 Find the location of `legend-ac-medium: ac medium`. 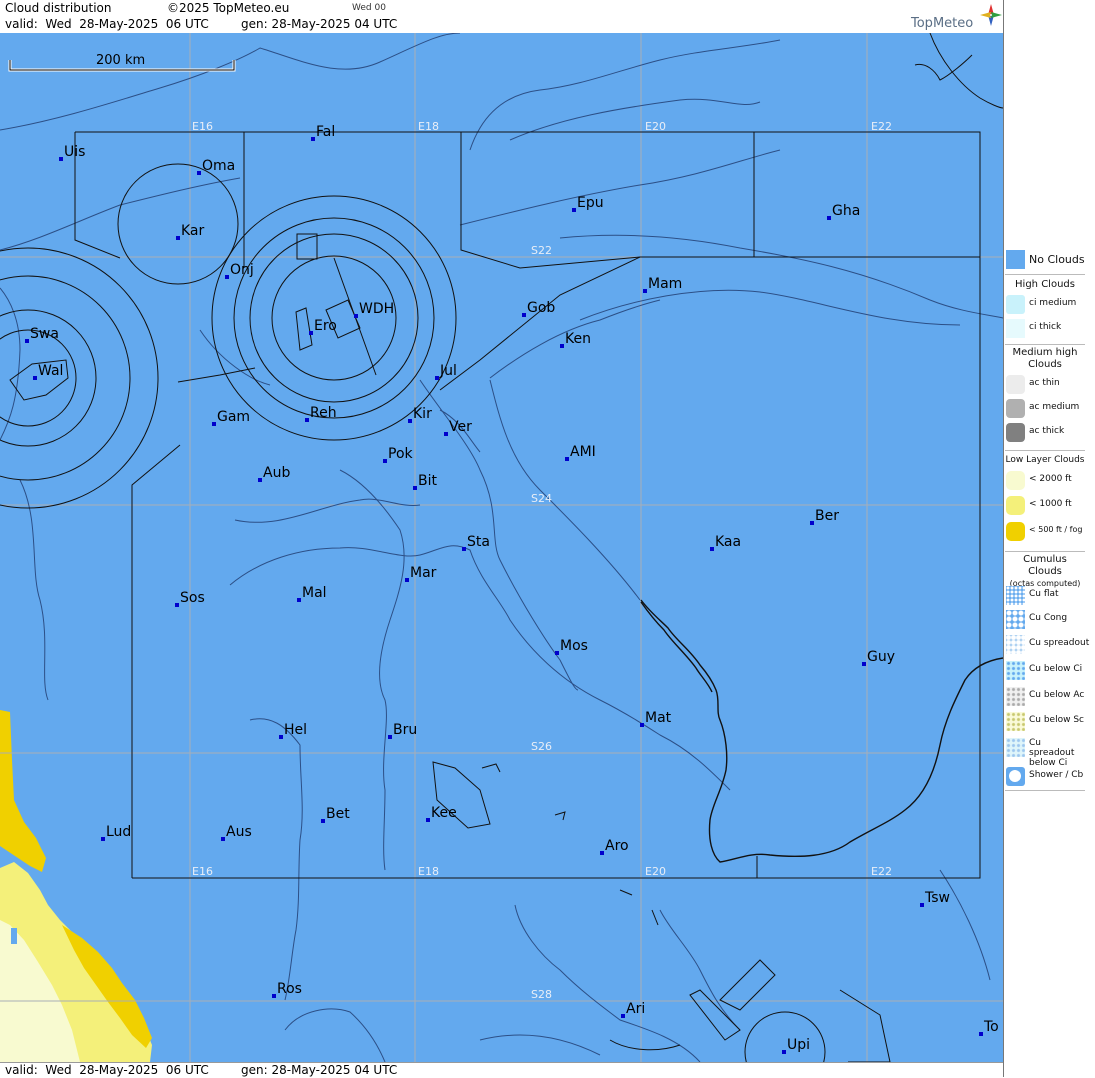

legend-ac-medium: ac medium is located at coordinates (1045, 409).